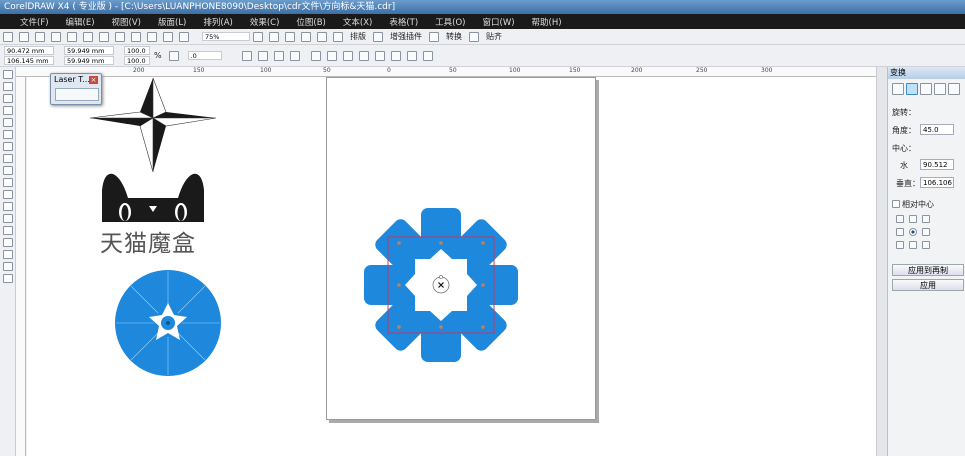 This screenshot has width=965, height=456. I want to click on relative-center-label: 相对中心, so click(918, 204).